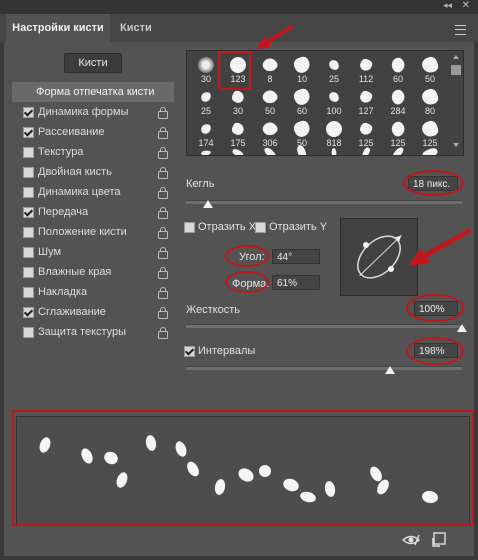 This screenshot has width=478, height=560. What do you see at coordinates (93, 332) in the screenshot?
I see `option-row: Защита текстуры` at bounding box center [93, 332].